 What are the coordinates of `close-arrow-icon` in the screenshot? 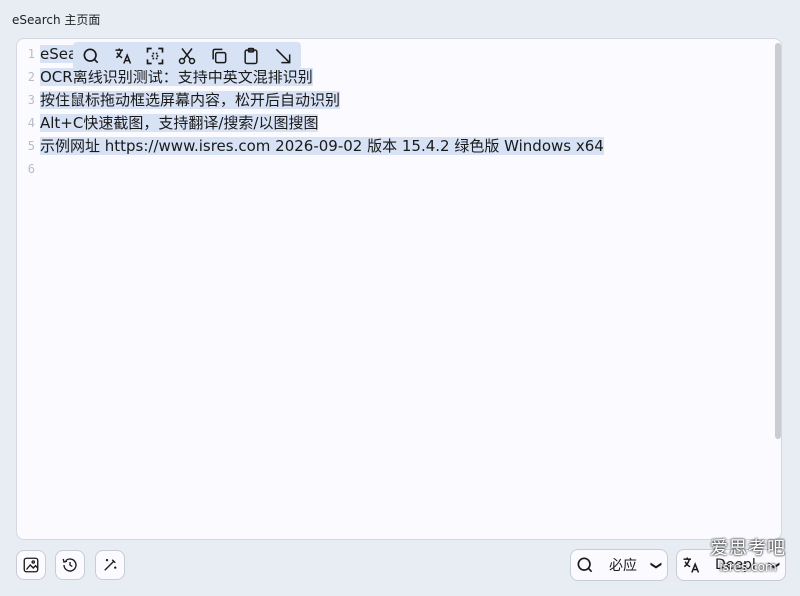 It's located at (283, 56).